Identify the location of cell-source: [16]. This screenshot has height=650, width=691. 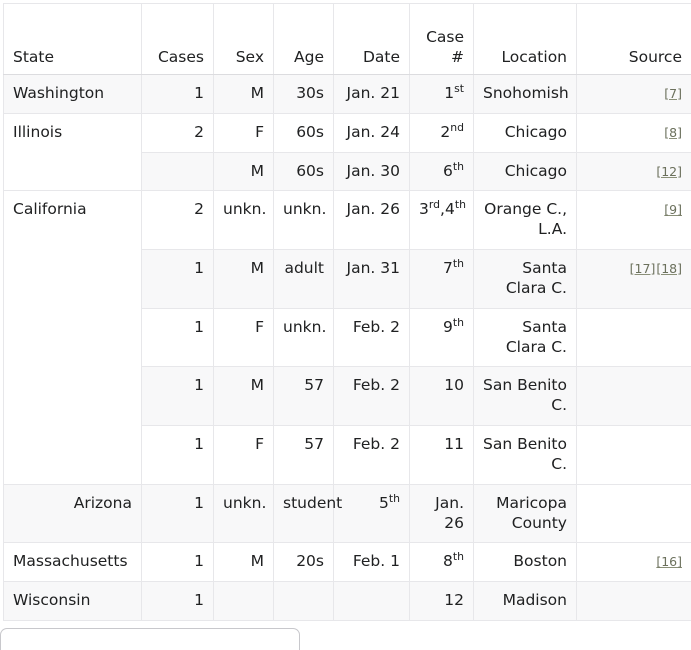
(634, 562).